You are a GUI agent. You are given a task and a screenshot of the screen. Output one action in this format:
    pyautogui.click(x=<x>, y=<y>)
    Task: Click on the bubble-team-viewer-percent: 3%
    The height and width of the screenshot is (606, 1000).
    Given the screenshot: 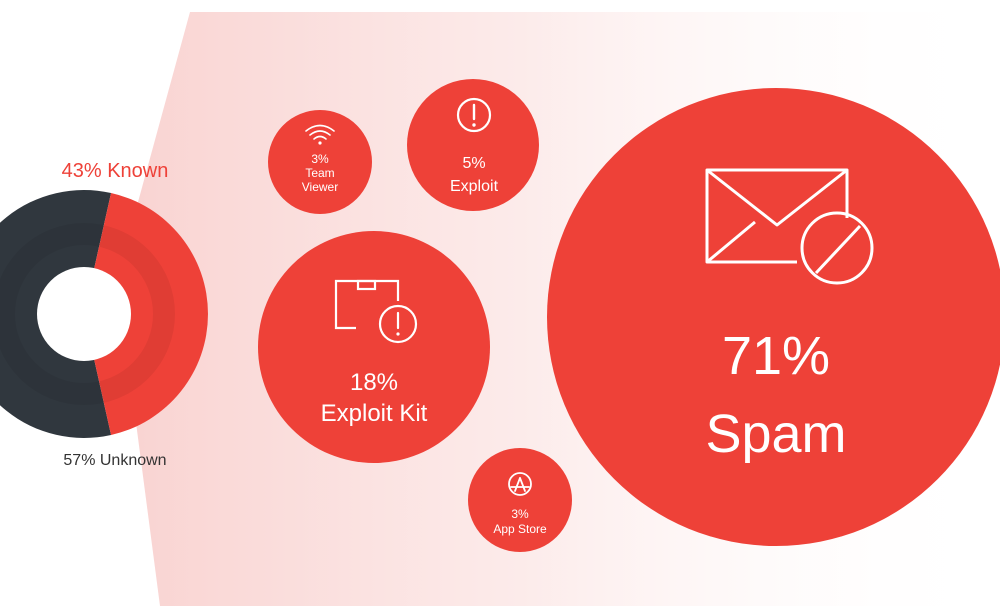 What is the action you would take?
    pyautogui.click(x=320, y=159)
    